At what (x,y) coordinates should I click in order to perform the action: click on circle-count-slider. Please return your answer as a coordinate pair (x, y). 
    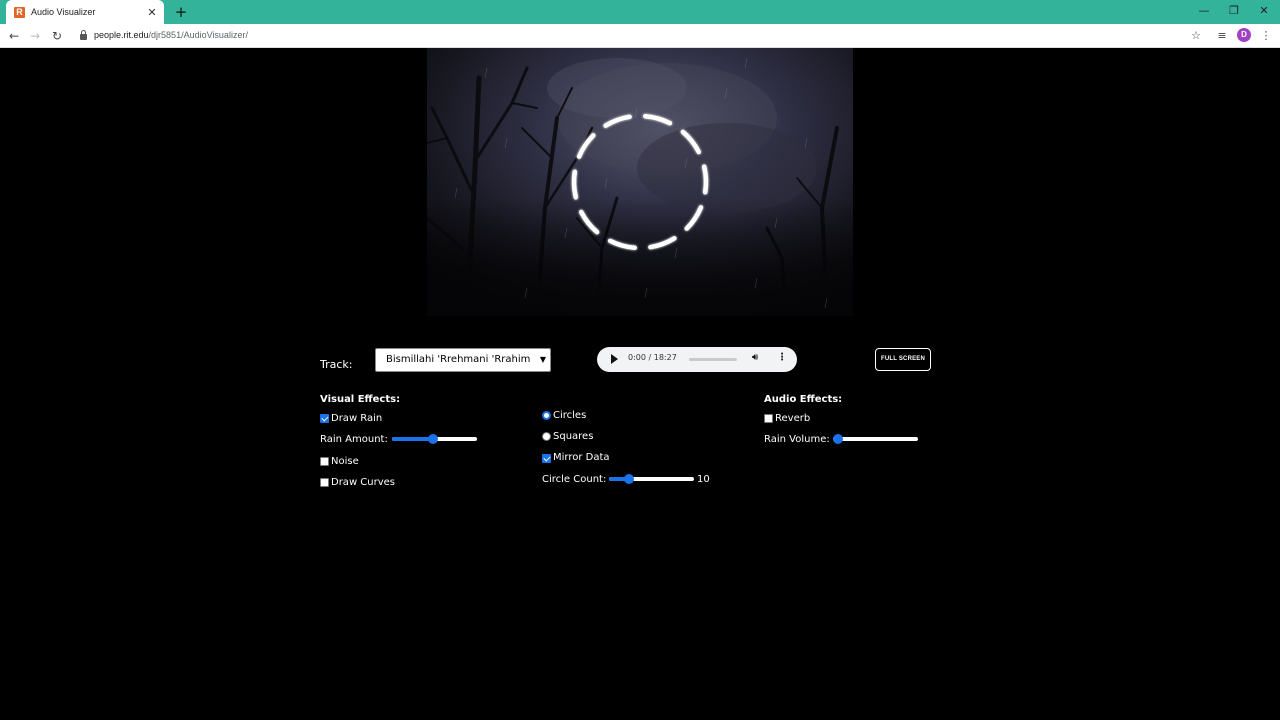
    Looking at the image, I should click on (651, 479).